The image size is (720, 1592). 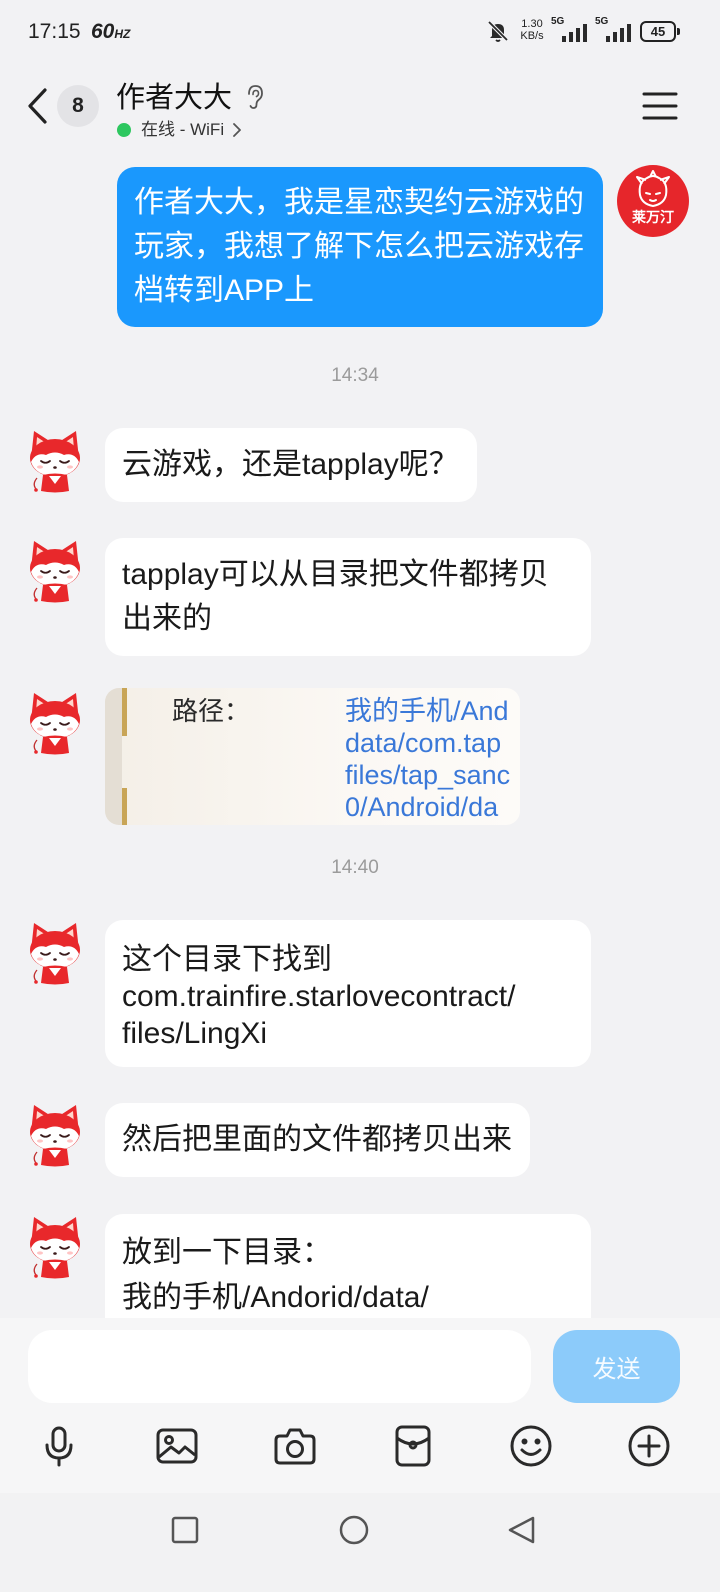 I want to click on refresh-rate: 60HZ, so click(x=110, y=33).